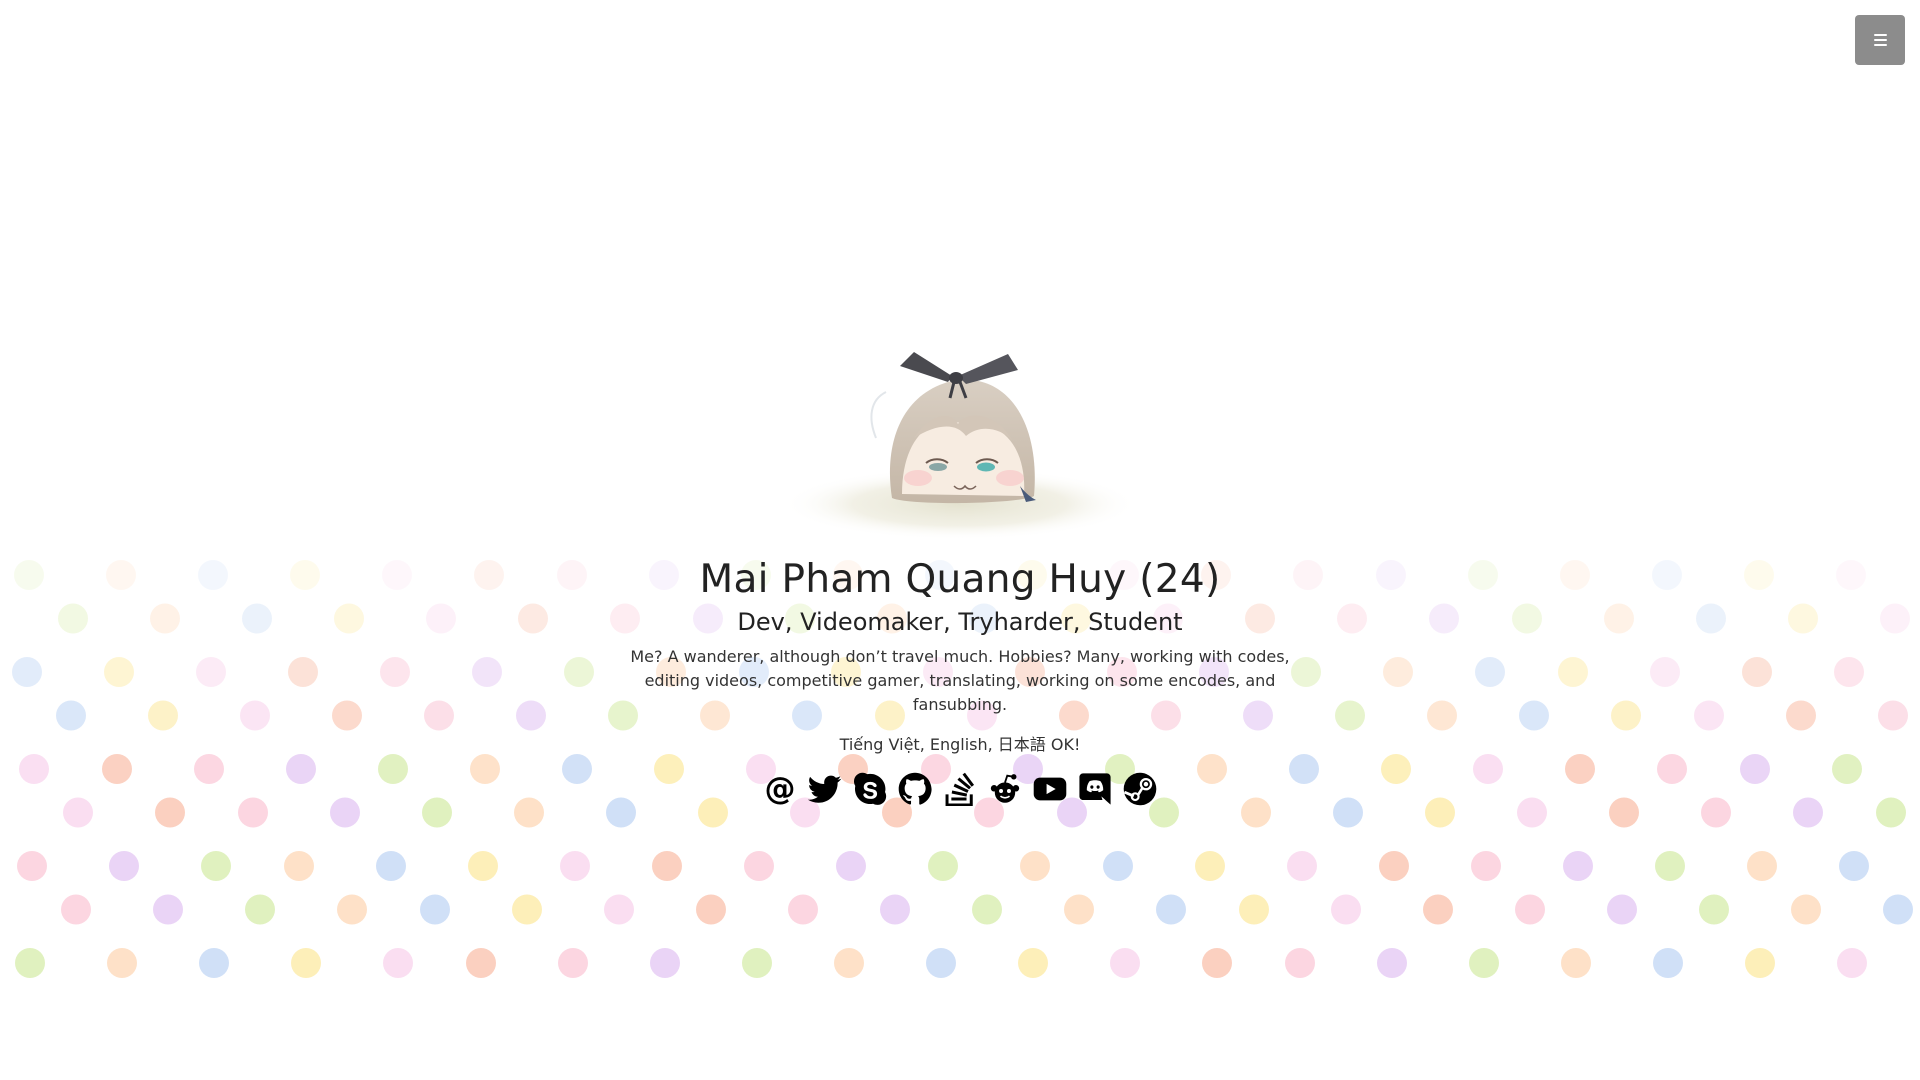  I want to click on github-link, so click(915, 789).